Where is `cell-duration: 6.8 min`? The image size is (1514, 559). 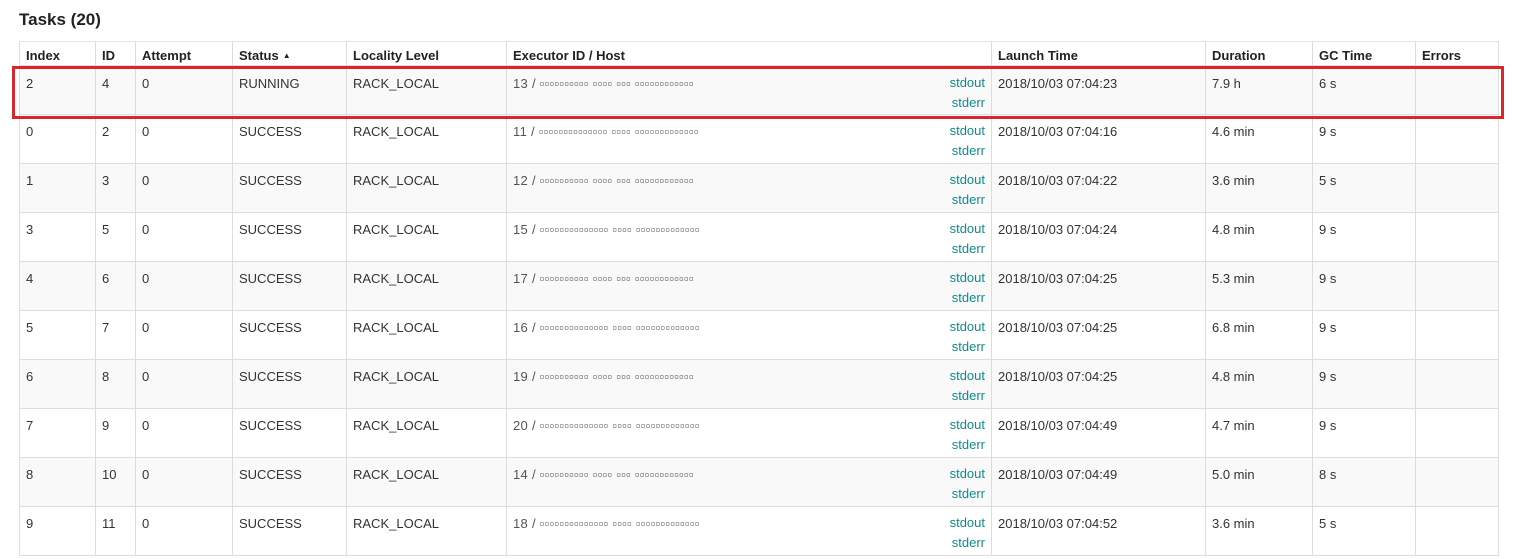
cell-duration: 6.8 min is located at coordinates (1259, 335).